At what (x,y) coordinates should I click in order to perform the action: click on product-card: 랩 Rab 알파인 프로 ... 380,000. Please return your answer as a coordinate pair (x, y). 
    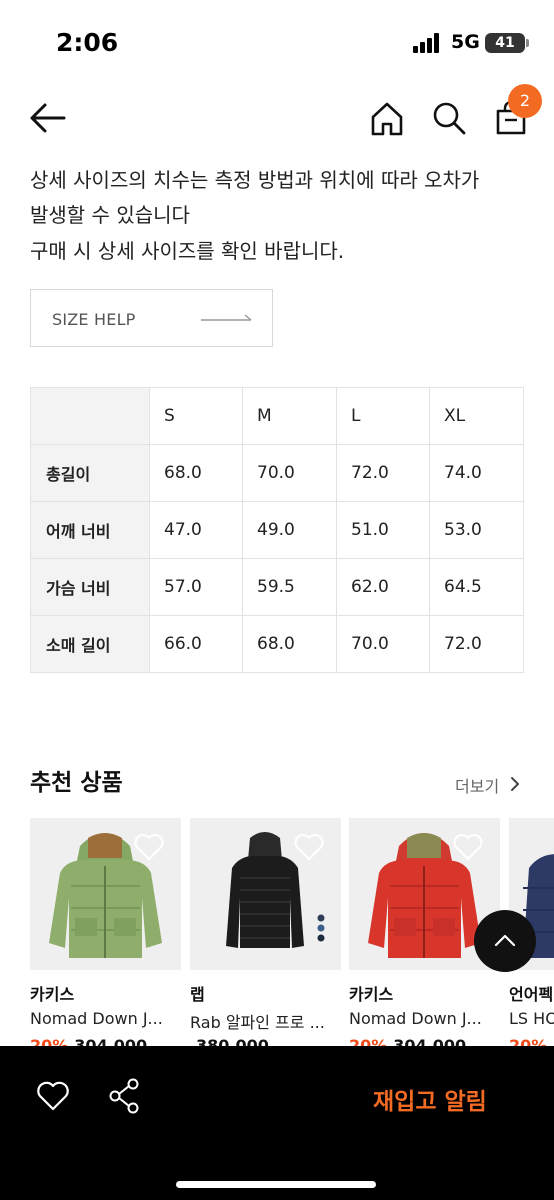
    Looking at the image, I should click on (265, 938).